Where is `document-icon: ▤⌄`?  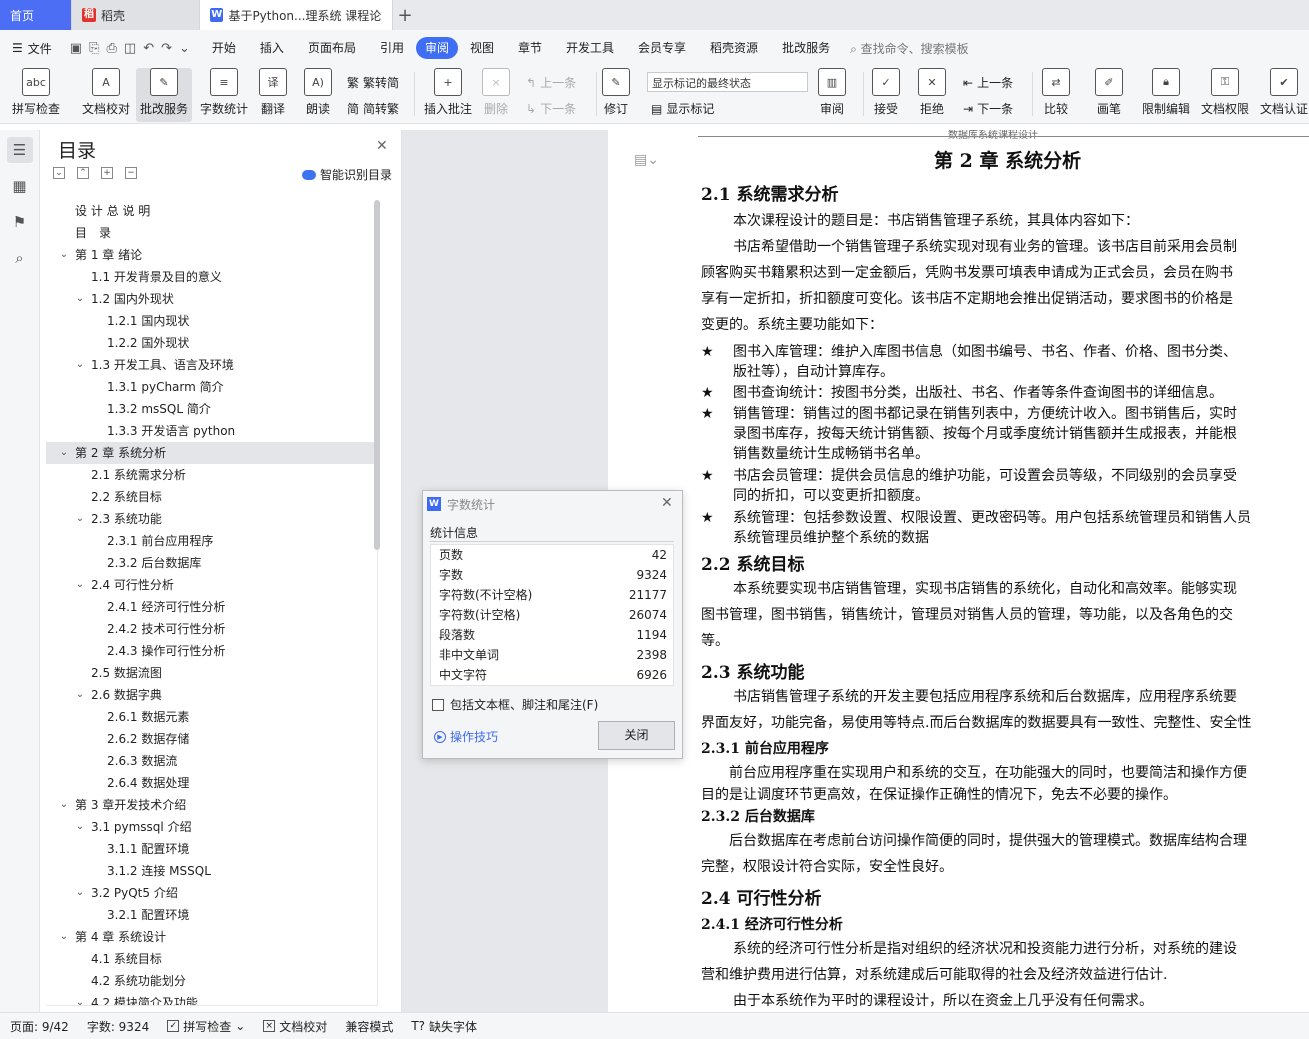
document-icon: ▤⌄ is located at coordinates (646, 160).